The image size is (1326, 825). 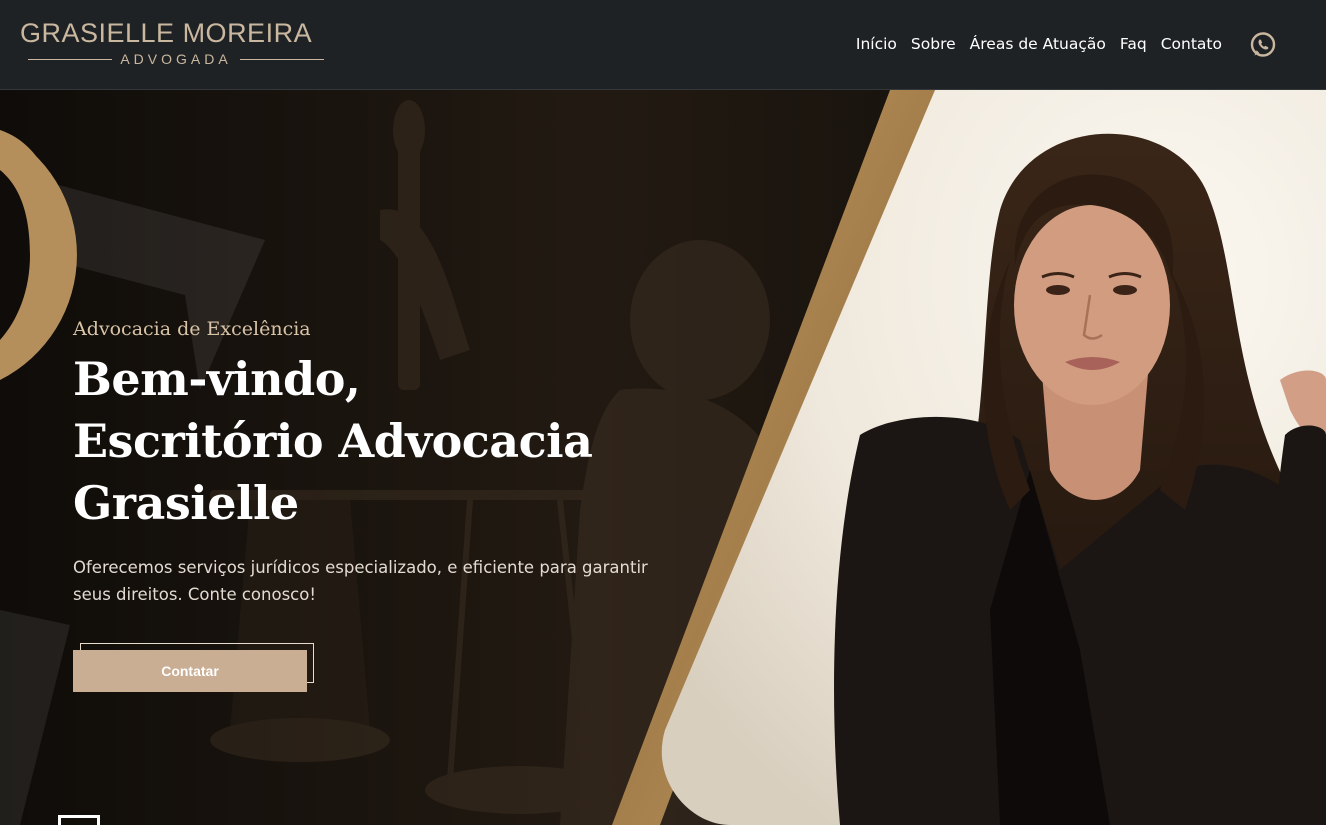 I want to click on hero-headline-line: Grasielle, so click(x=186, y=503).